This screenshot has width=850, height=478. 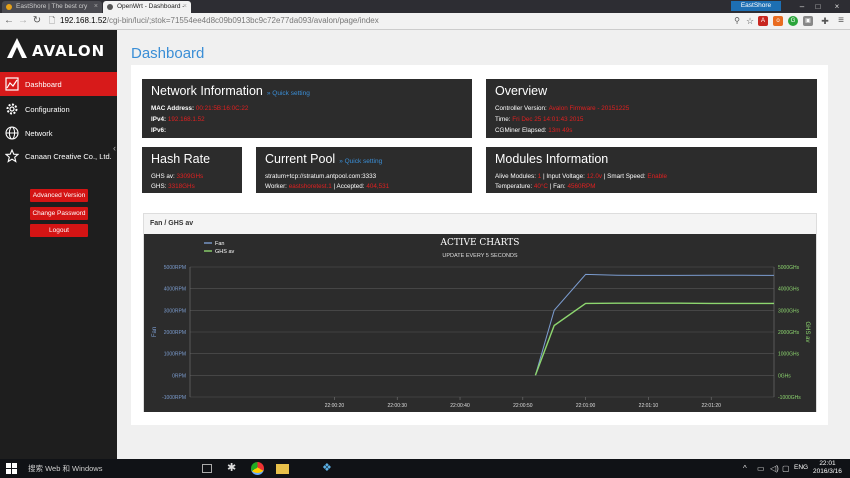 What do you see at coordinates (523, 406) in the screenshot?
I see `x-tick-label: 22:00:50` at bounding box center [523, 406].